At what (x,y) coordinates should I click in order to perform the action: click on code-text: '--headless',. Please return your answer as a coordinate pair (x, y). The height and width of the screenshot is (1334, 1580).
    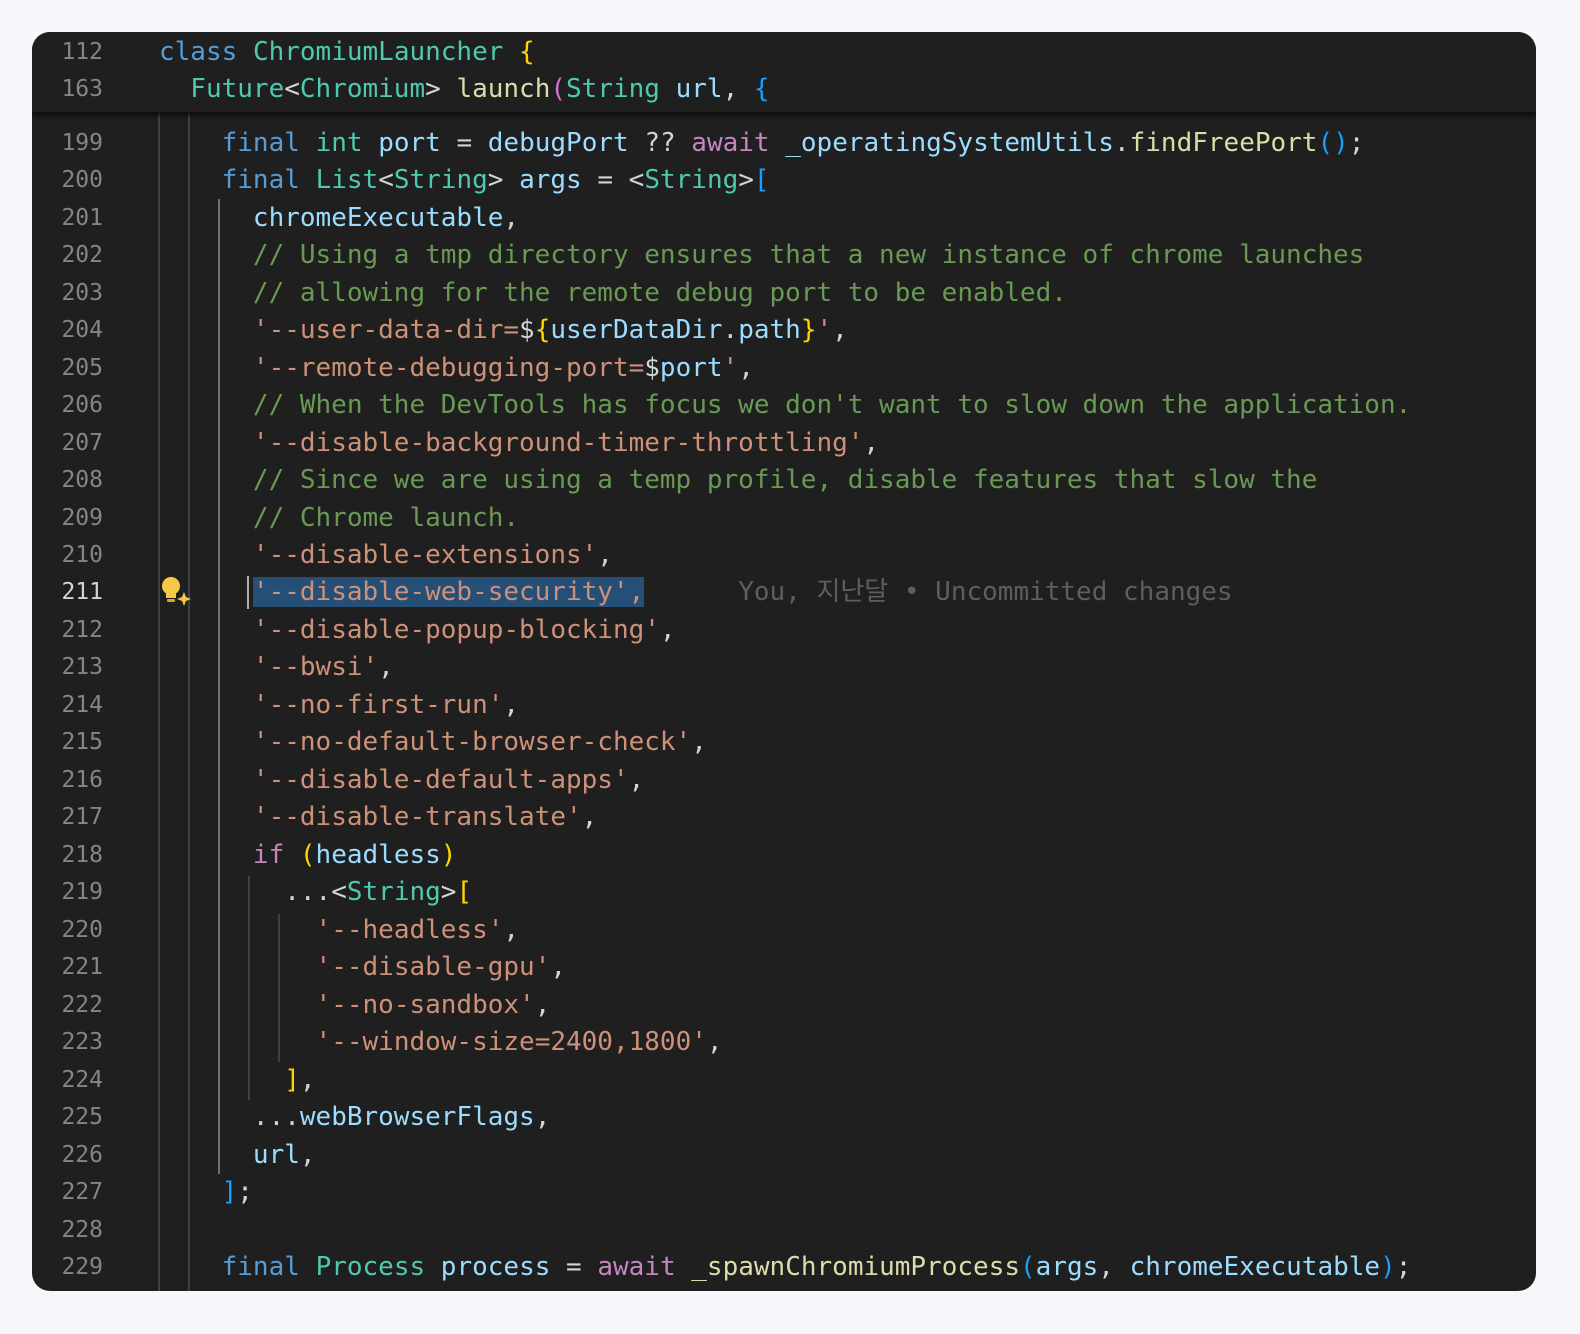
    Looking at the image, I should click on (417, 930).